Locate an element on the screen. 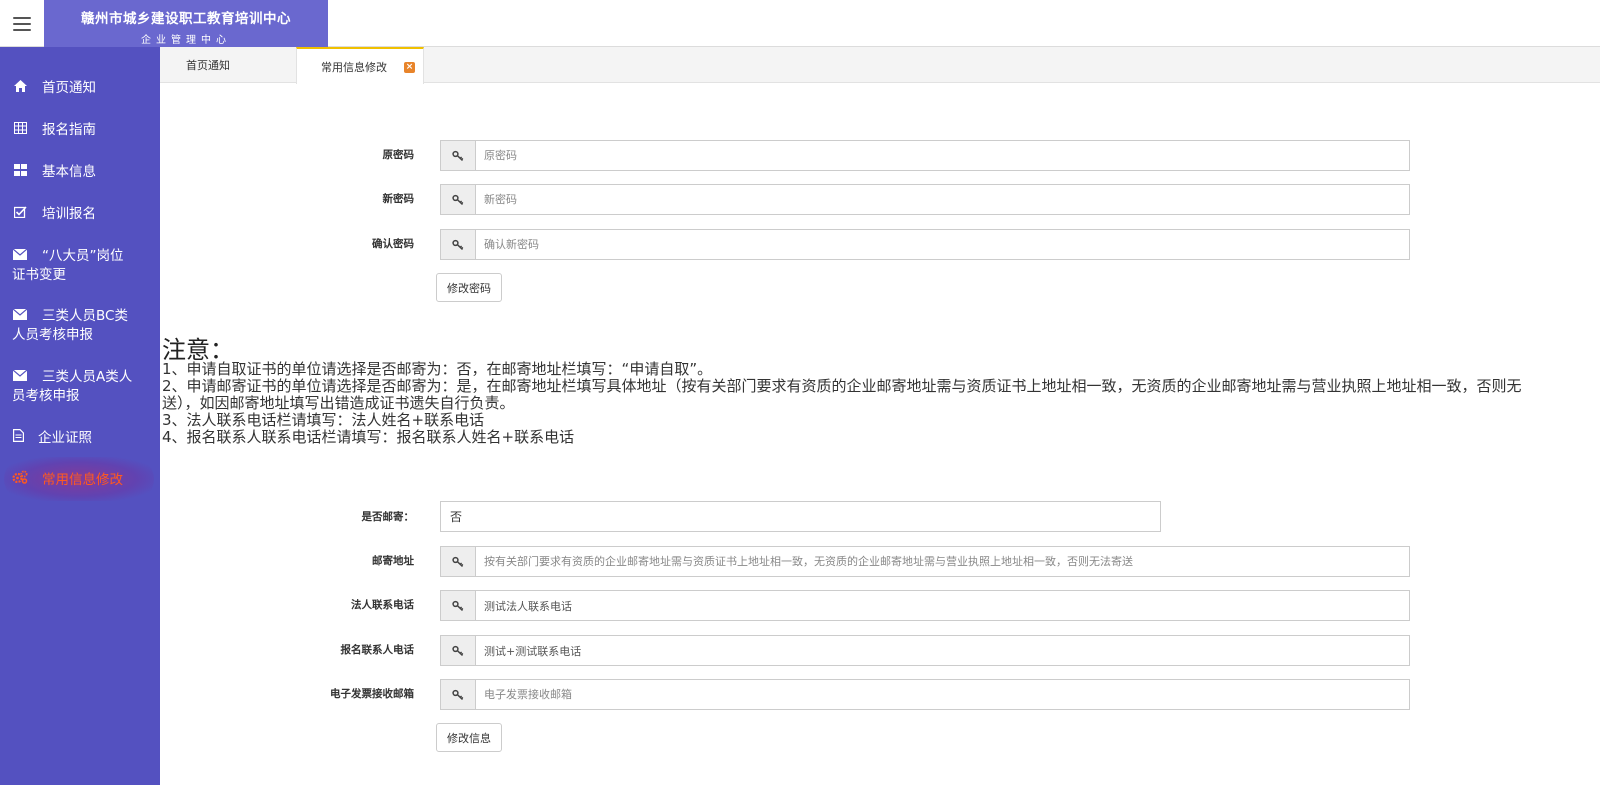  old-password-label: 原密码 is located at coordinates (398, 155).